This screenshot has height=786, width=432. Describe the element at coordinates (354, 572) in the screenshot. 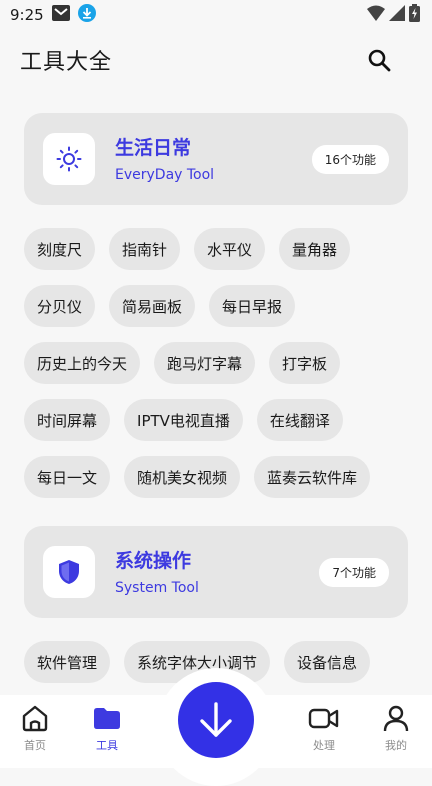

I see `feature-count-badge: 7个功能` at that location.